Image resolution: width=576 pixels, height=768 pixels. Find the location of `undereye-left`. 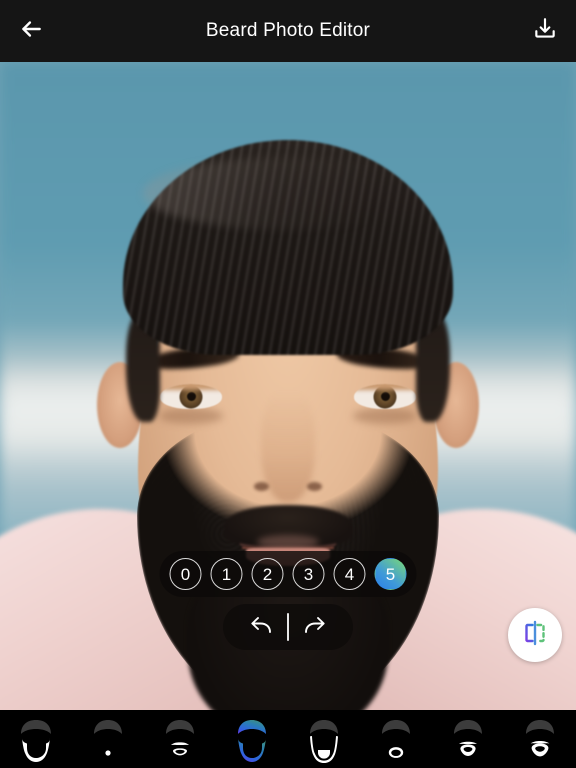

undereye-left is located at coordinates (191, 416).